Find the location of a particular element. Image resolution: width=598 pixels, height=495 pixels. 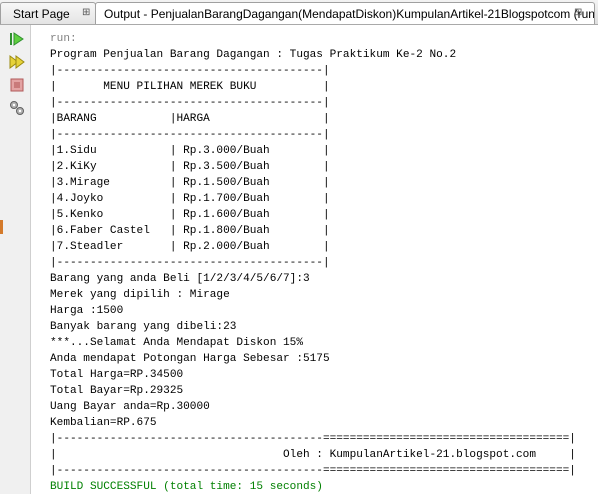

run-label: run: is located at coordinates (63, 39).